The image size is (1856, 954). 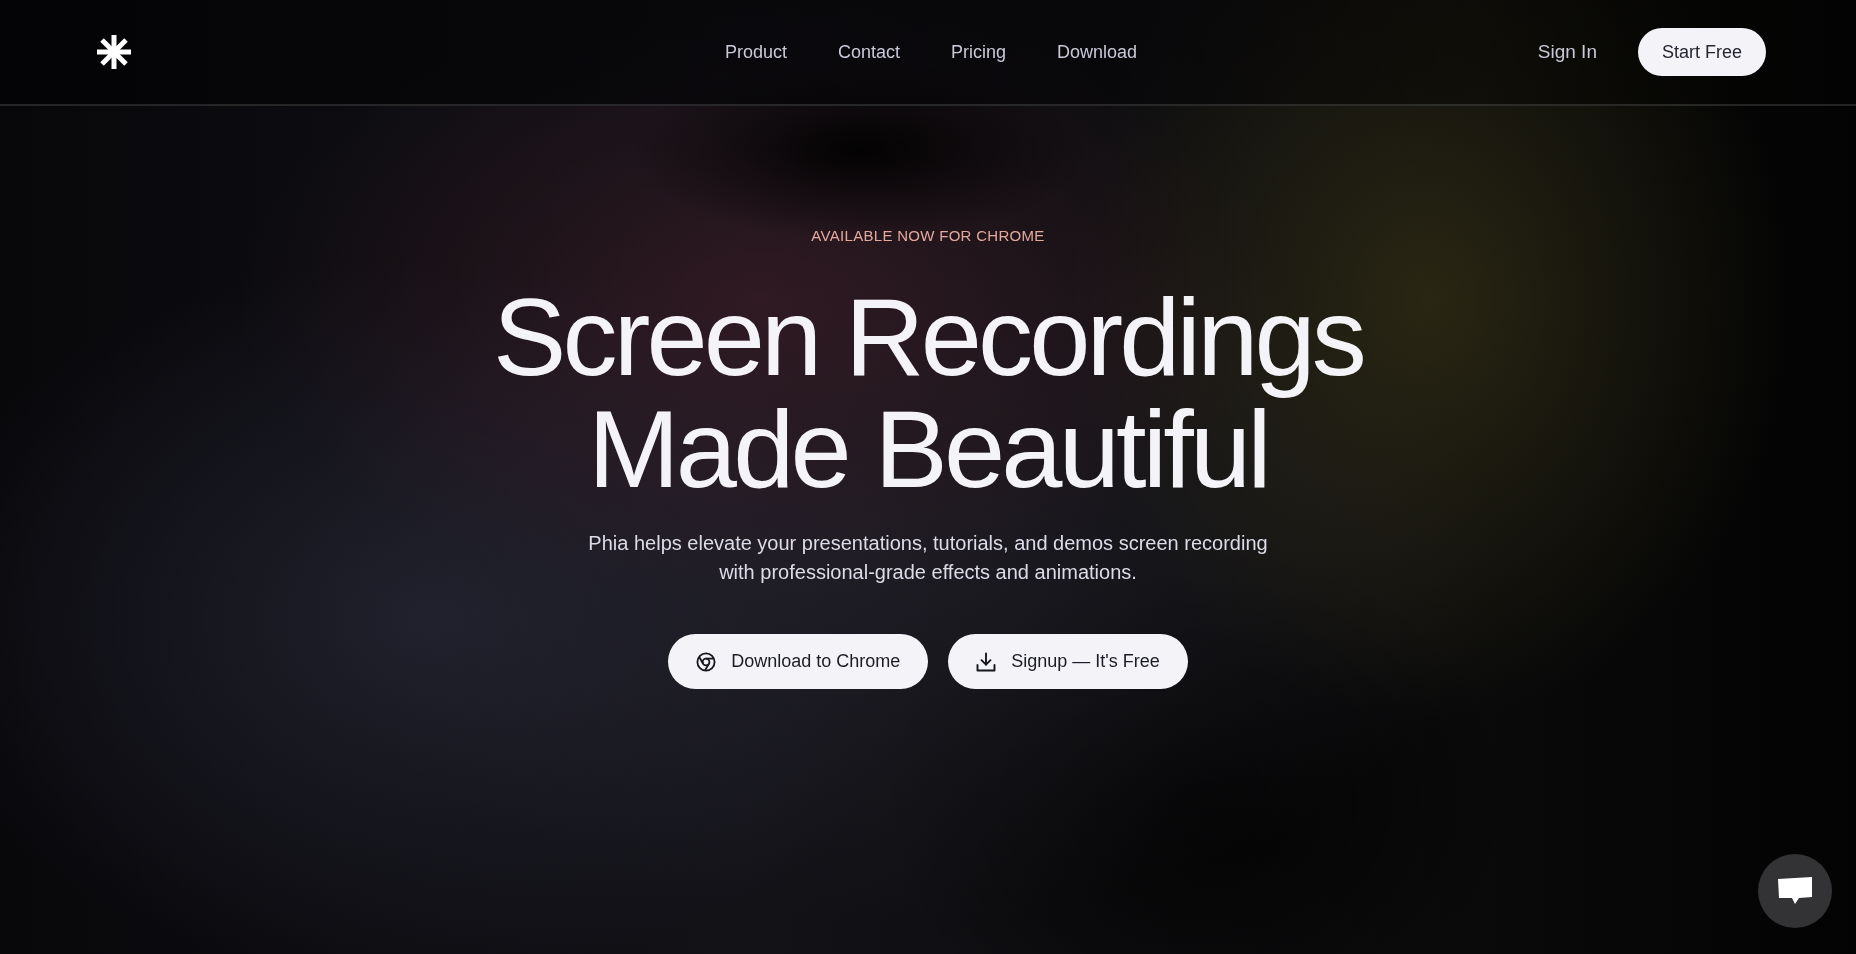 I want to click on download-icon, so click(x=986, y=661).